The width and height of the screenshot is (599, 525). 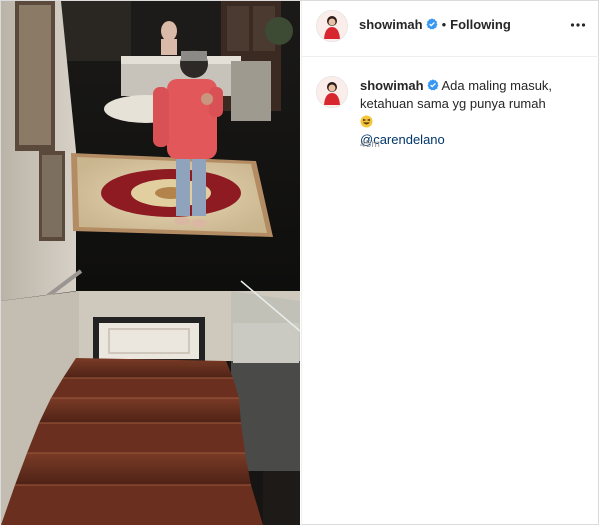 I want to click on header-line: showimah • Following, so click(x=435, y=25).